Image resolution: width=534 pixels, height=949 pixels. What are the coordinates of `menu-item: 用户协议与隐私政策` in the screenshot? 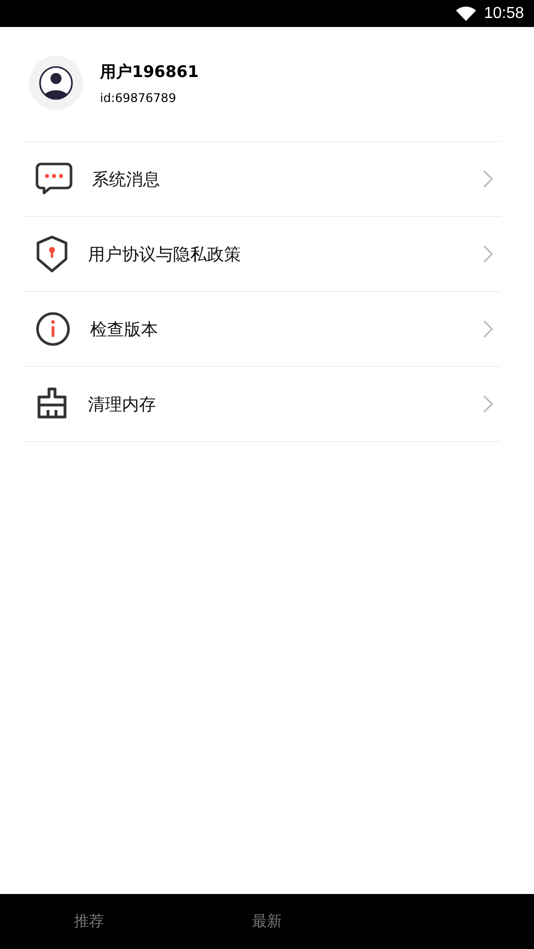 It's located at (261, 254).